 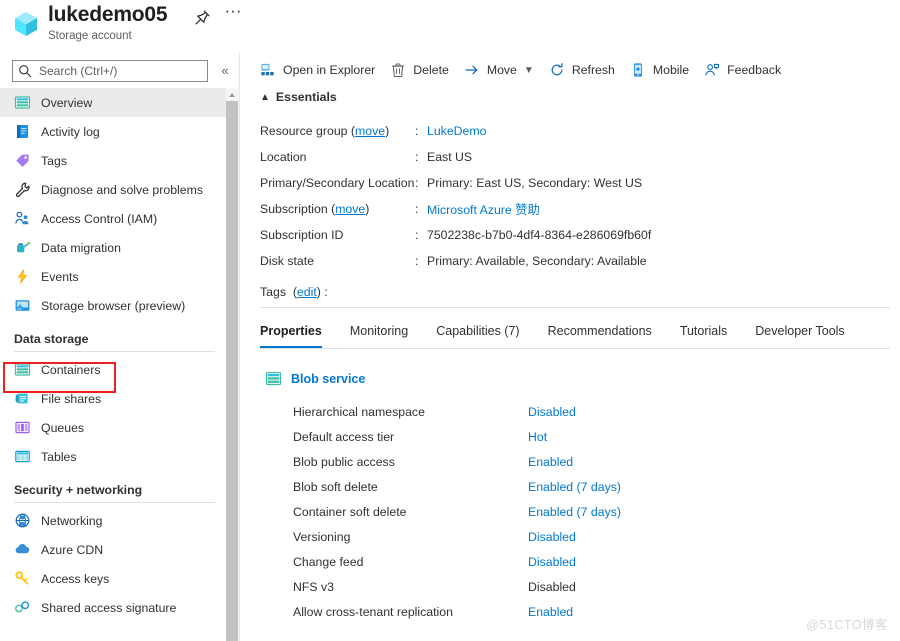 What do you see at coordinates (121, 71) in the screenshot?
I see `search-input` at bounding box center [121, 71].